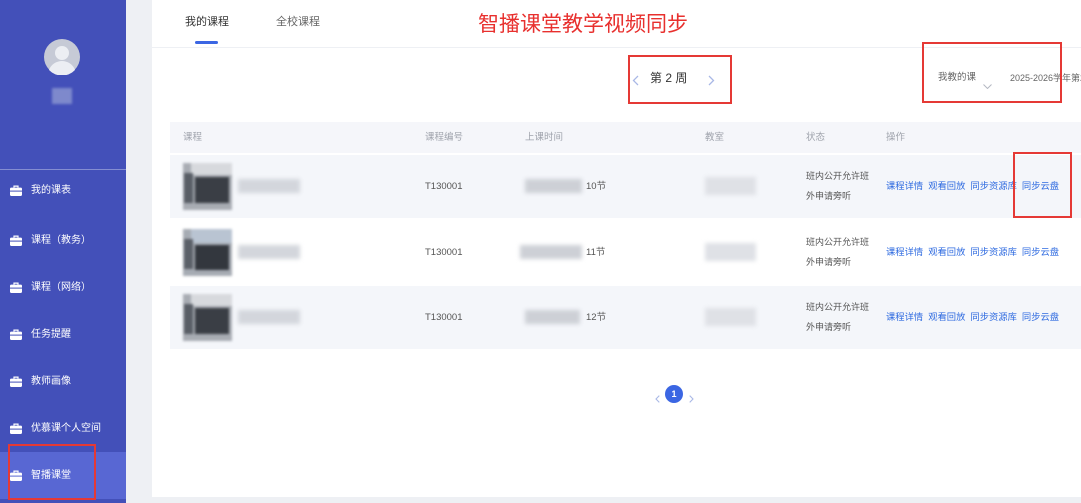 This screenshot has width=1081, height=503. Describe the element at coordinates (987, 85) in the screenshot. I see `chevron-down-icon` at that location.